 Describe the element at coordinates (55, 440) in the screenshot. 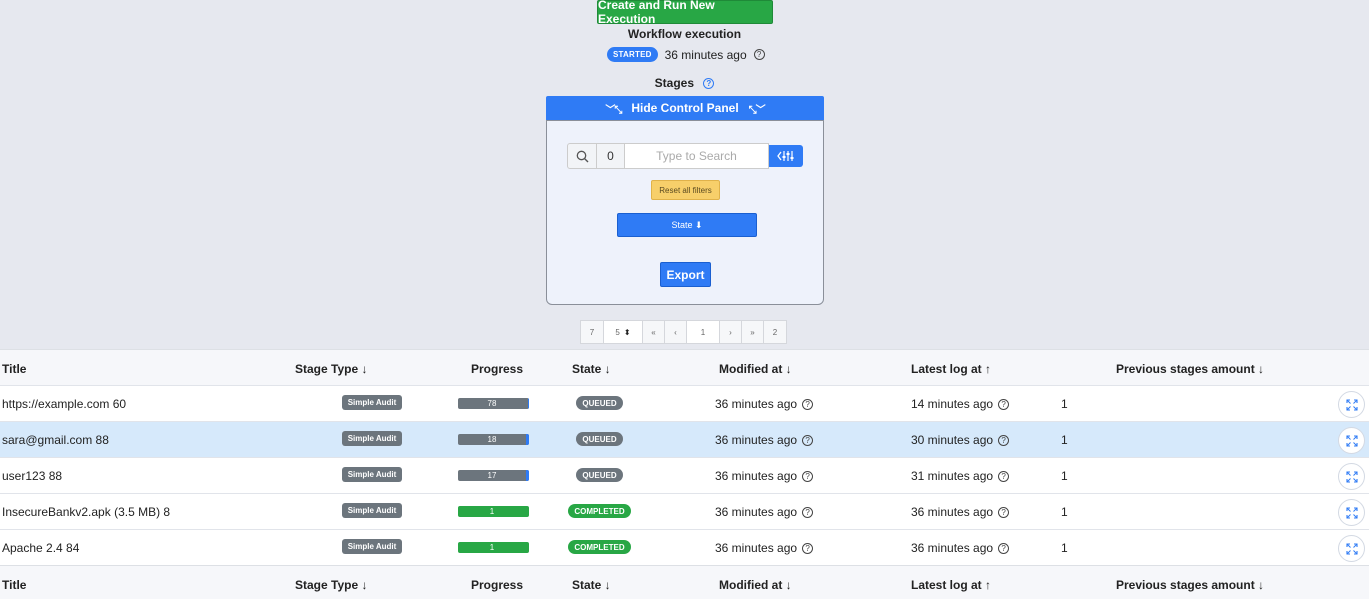

I see `row-title: sara@gmail.com 88` at that location.